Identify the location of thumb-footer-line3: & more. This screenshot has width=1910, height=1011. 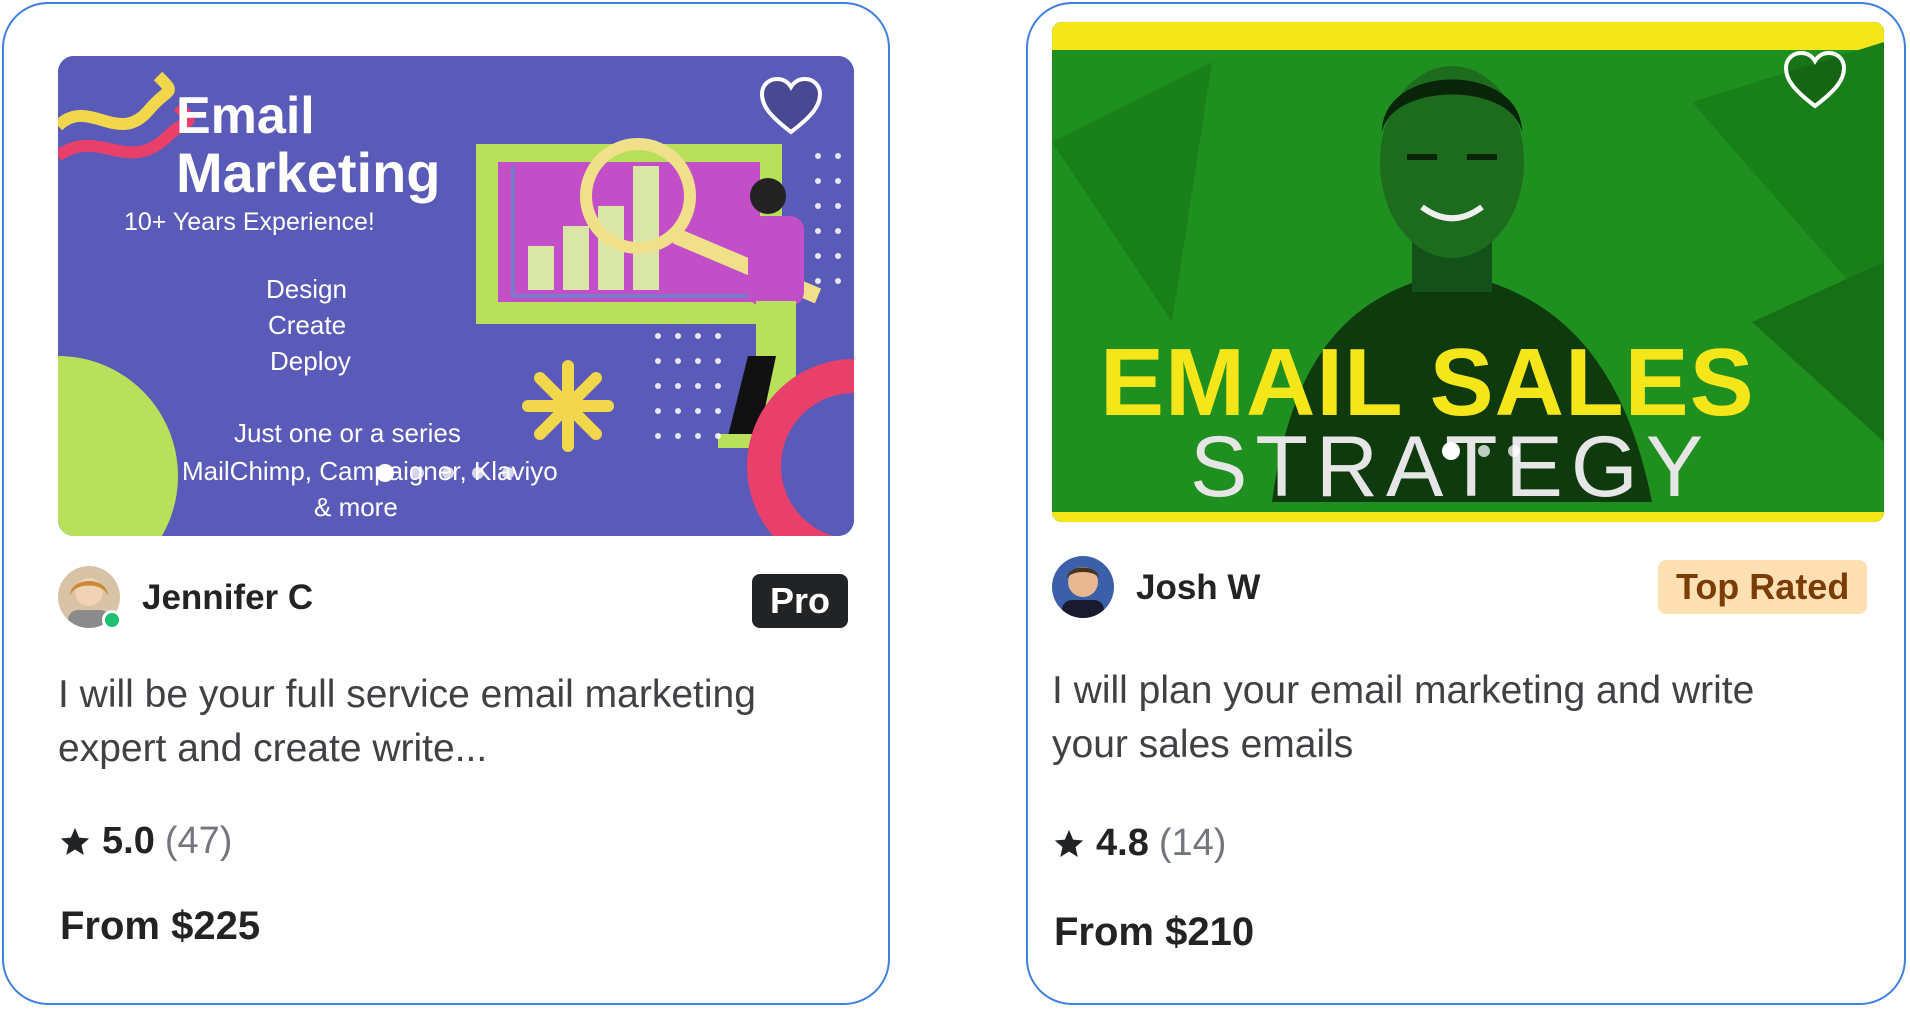
(356, 507).